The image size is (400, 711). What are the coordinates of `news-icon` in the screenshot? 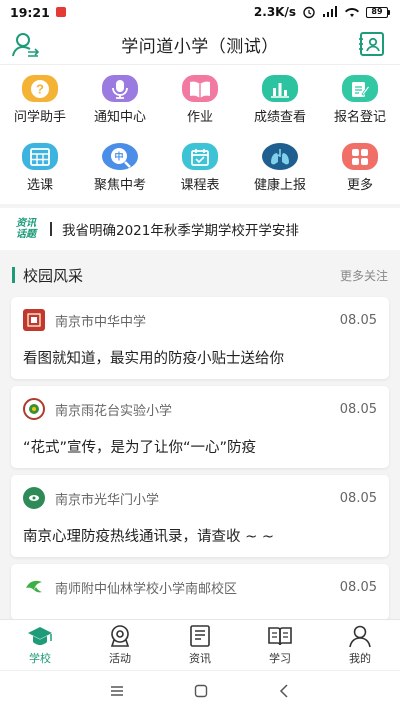 It's located at (200, 636).